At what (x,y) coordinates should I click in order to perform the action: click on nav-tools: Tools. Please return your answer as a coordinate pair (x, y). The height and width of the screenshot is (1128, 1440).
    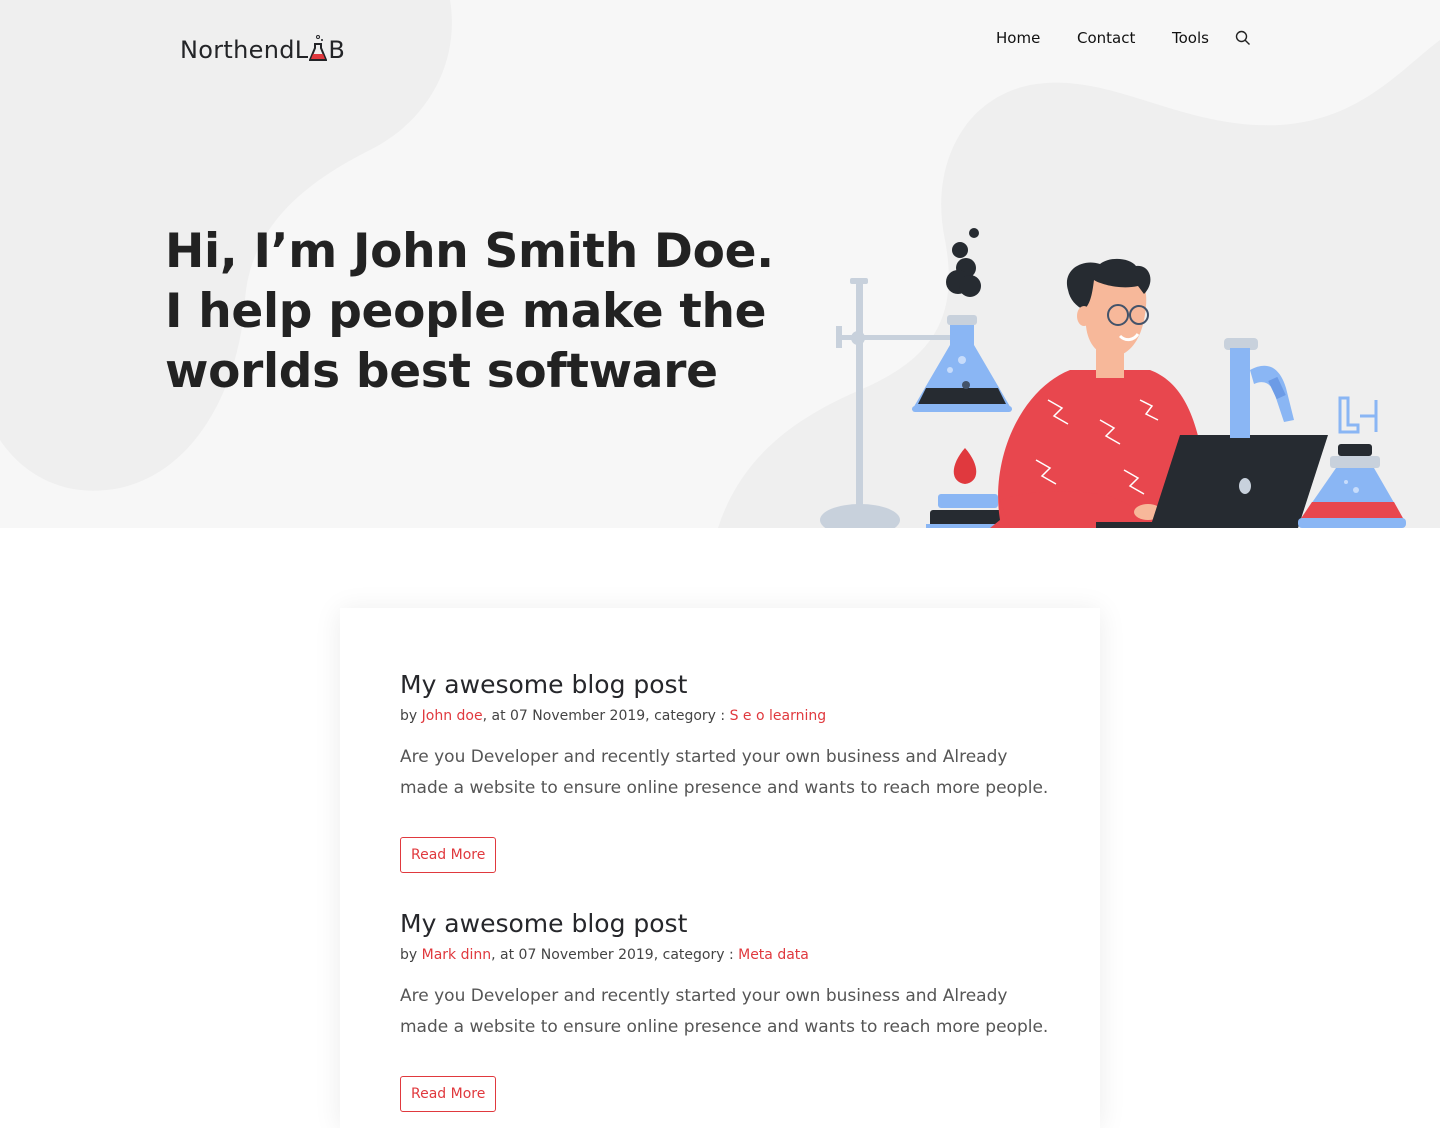
    Looking at the image, I should click on (1190, 38).